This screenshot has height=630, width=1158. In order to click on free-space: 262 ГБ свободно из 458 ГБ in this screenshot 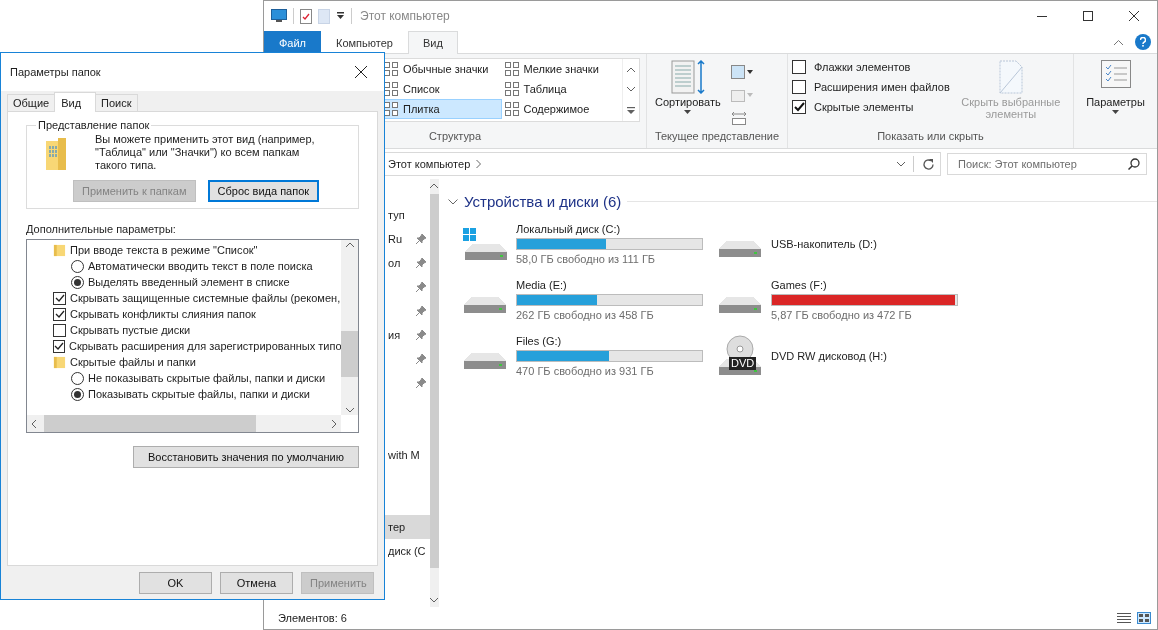, I will do `click(585, 315)`.